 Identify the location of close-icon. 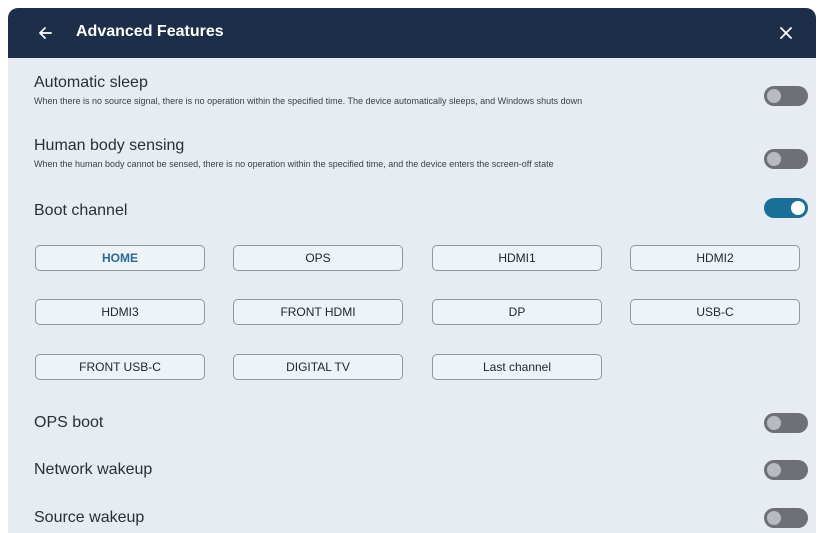
(786, 33).